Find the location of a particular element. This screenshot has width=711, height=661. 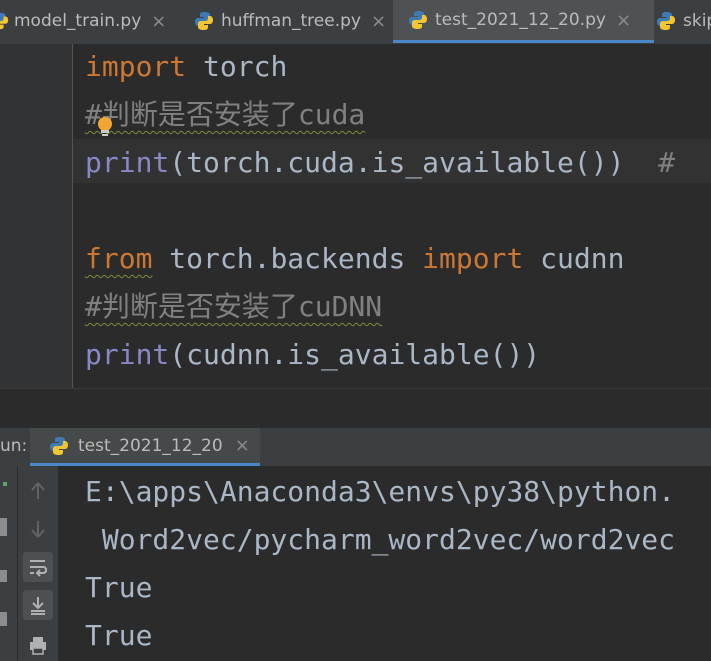

comment: #判断是否安装了cuDNN is located at coordinates (234, 306).